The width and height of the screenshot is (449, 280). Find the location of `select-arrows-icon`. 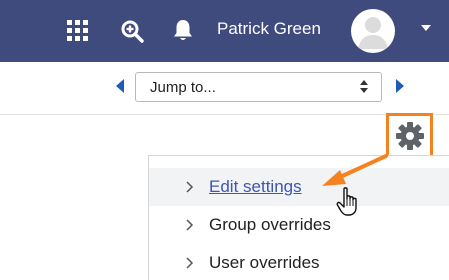

select-arrows-icon is located at coordinates (364, 87).